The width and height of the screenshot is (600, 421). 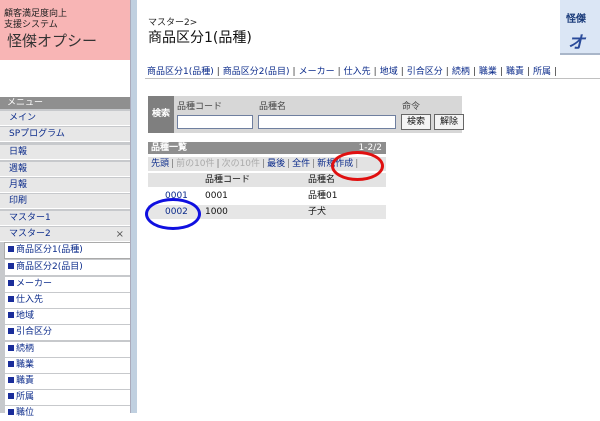 I want to click on sidebar-blank, so click(x=65, y=79).